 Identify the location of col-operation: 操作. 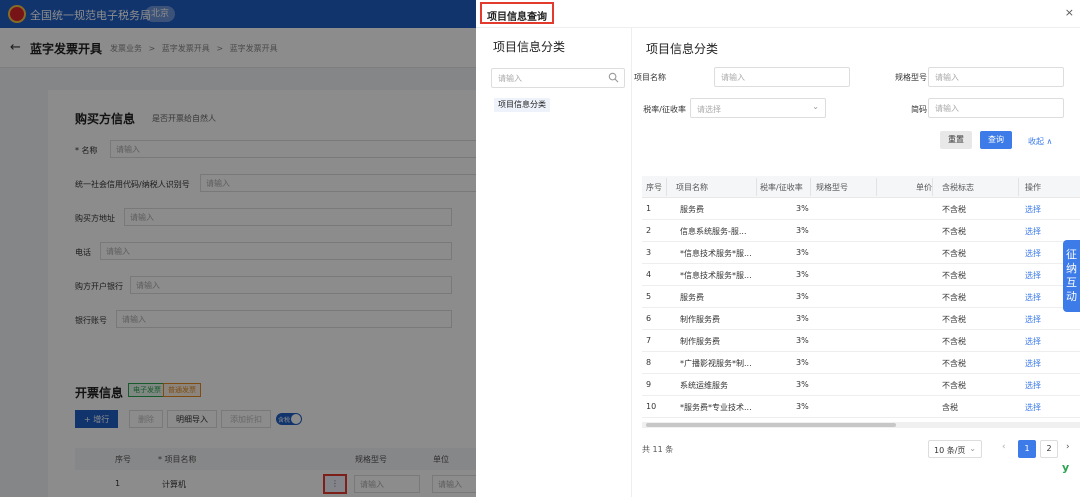
(1033, 187).